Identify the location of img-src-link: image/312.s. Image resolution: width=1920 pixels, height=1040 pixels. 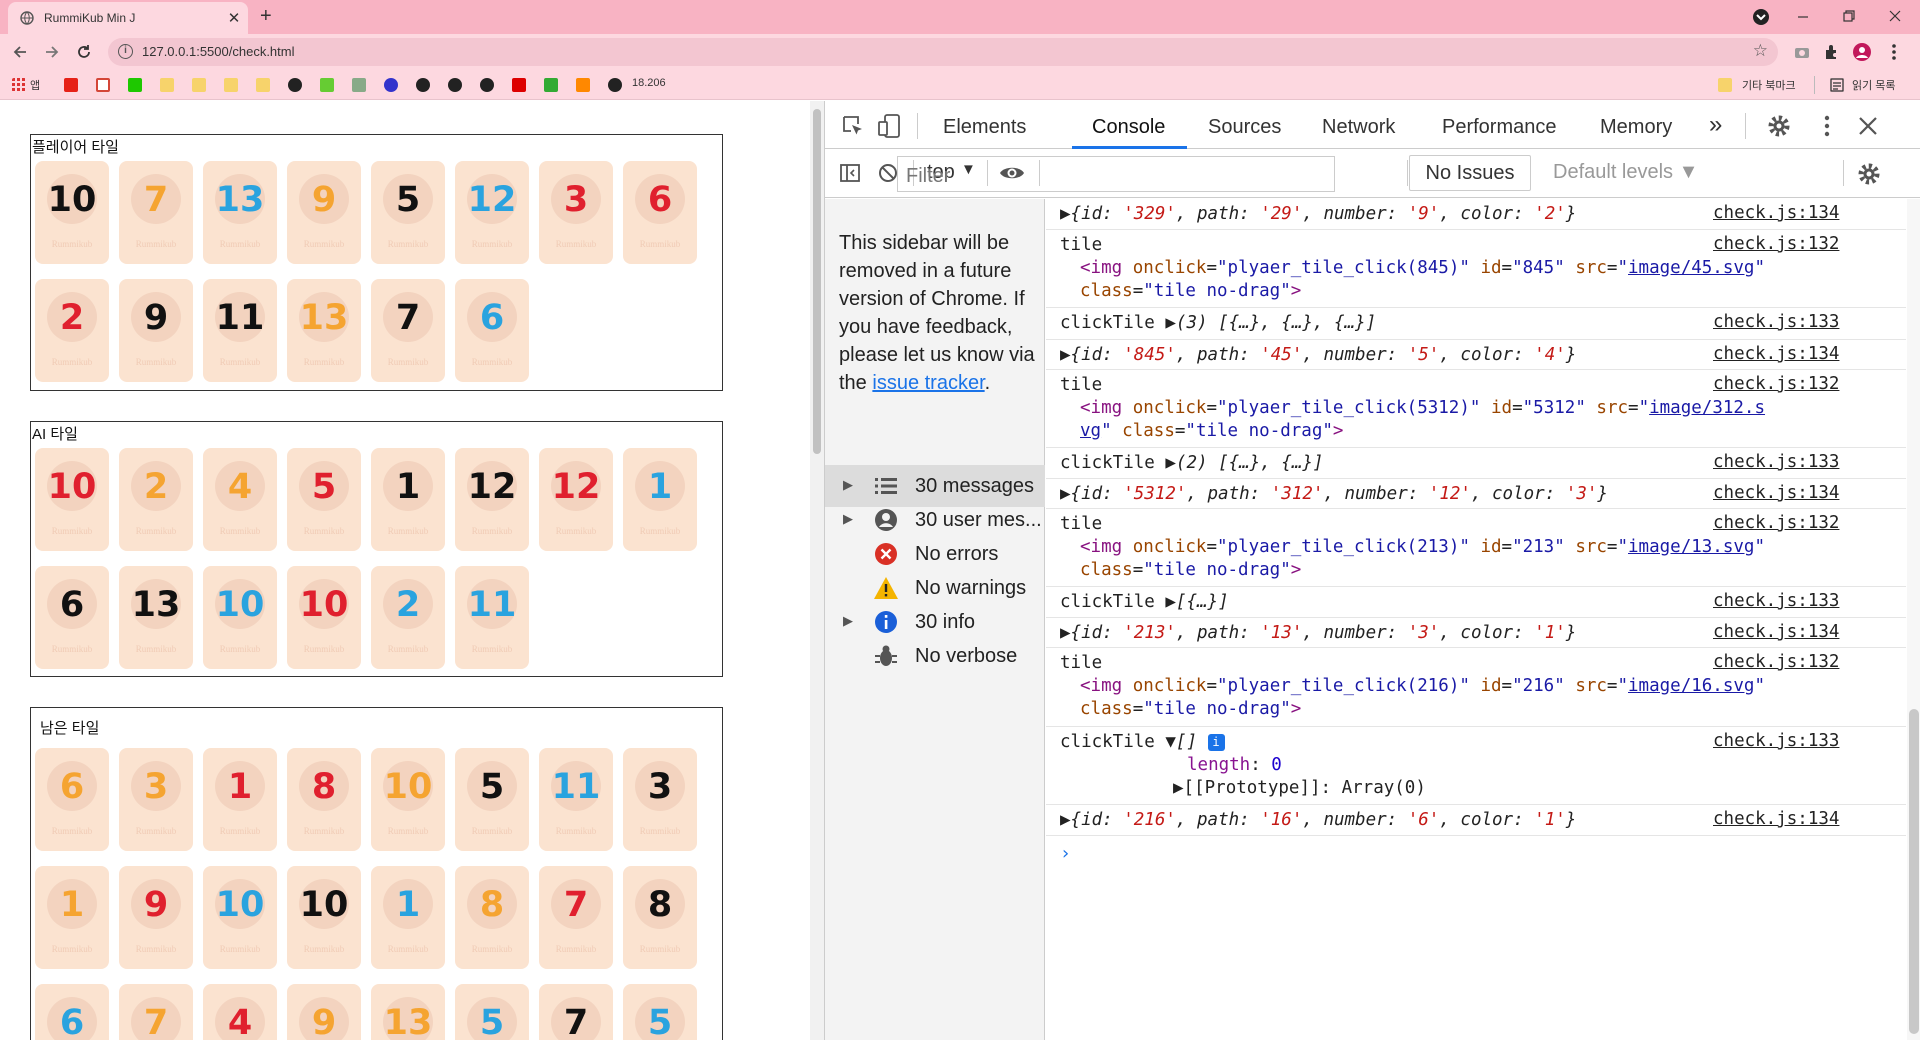
(1707, 408).